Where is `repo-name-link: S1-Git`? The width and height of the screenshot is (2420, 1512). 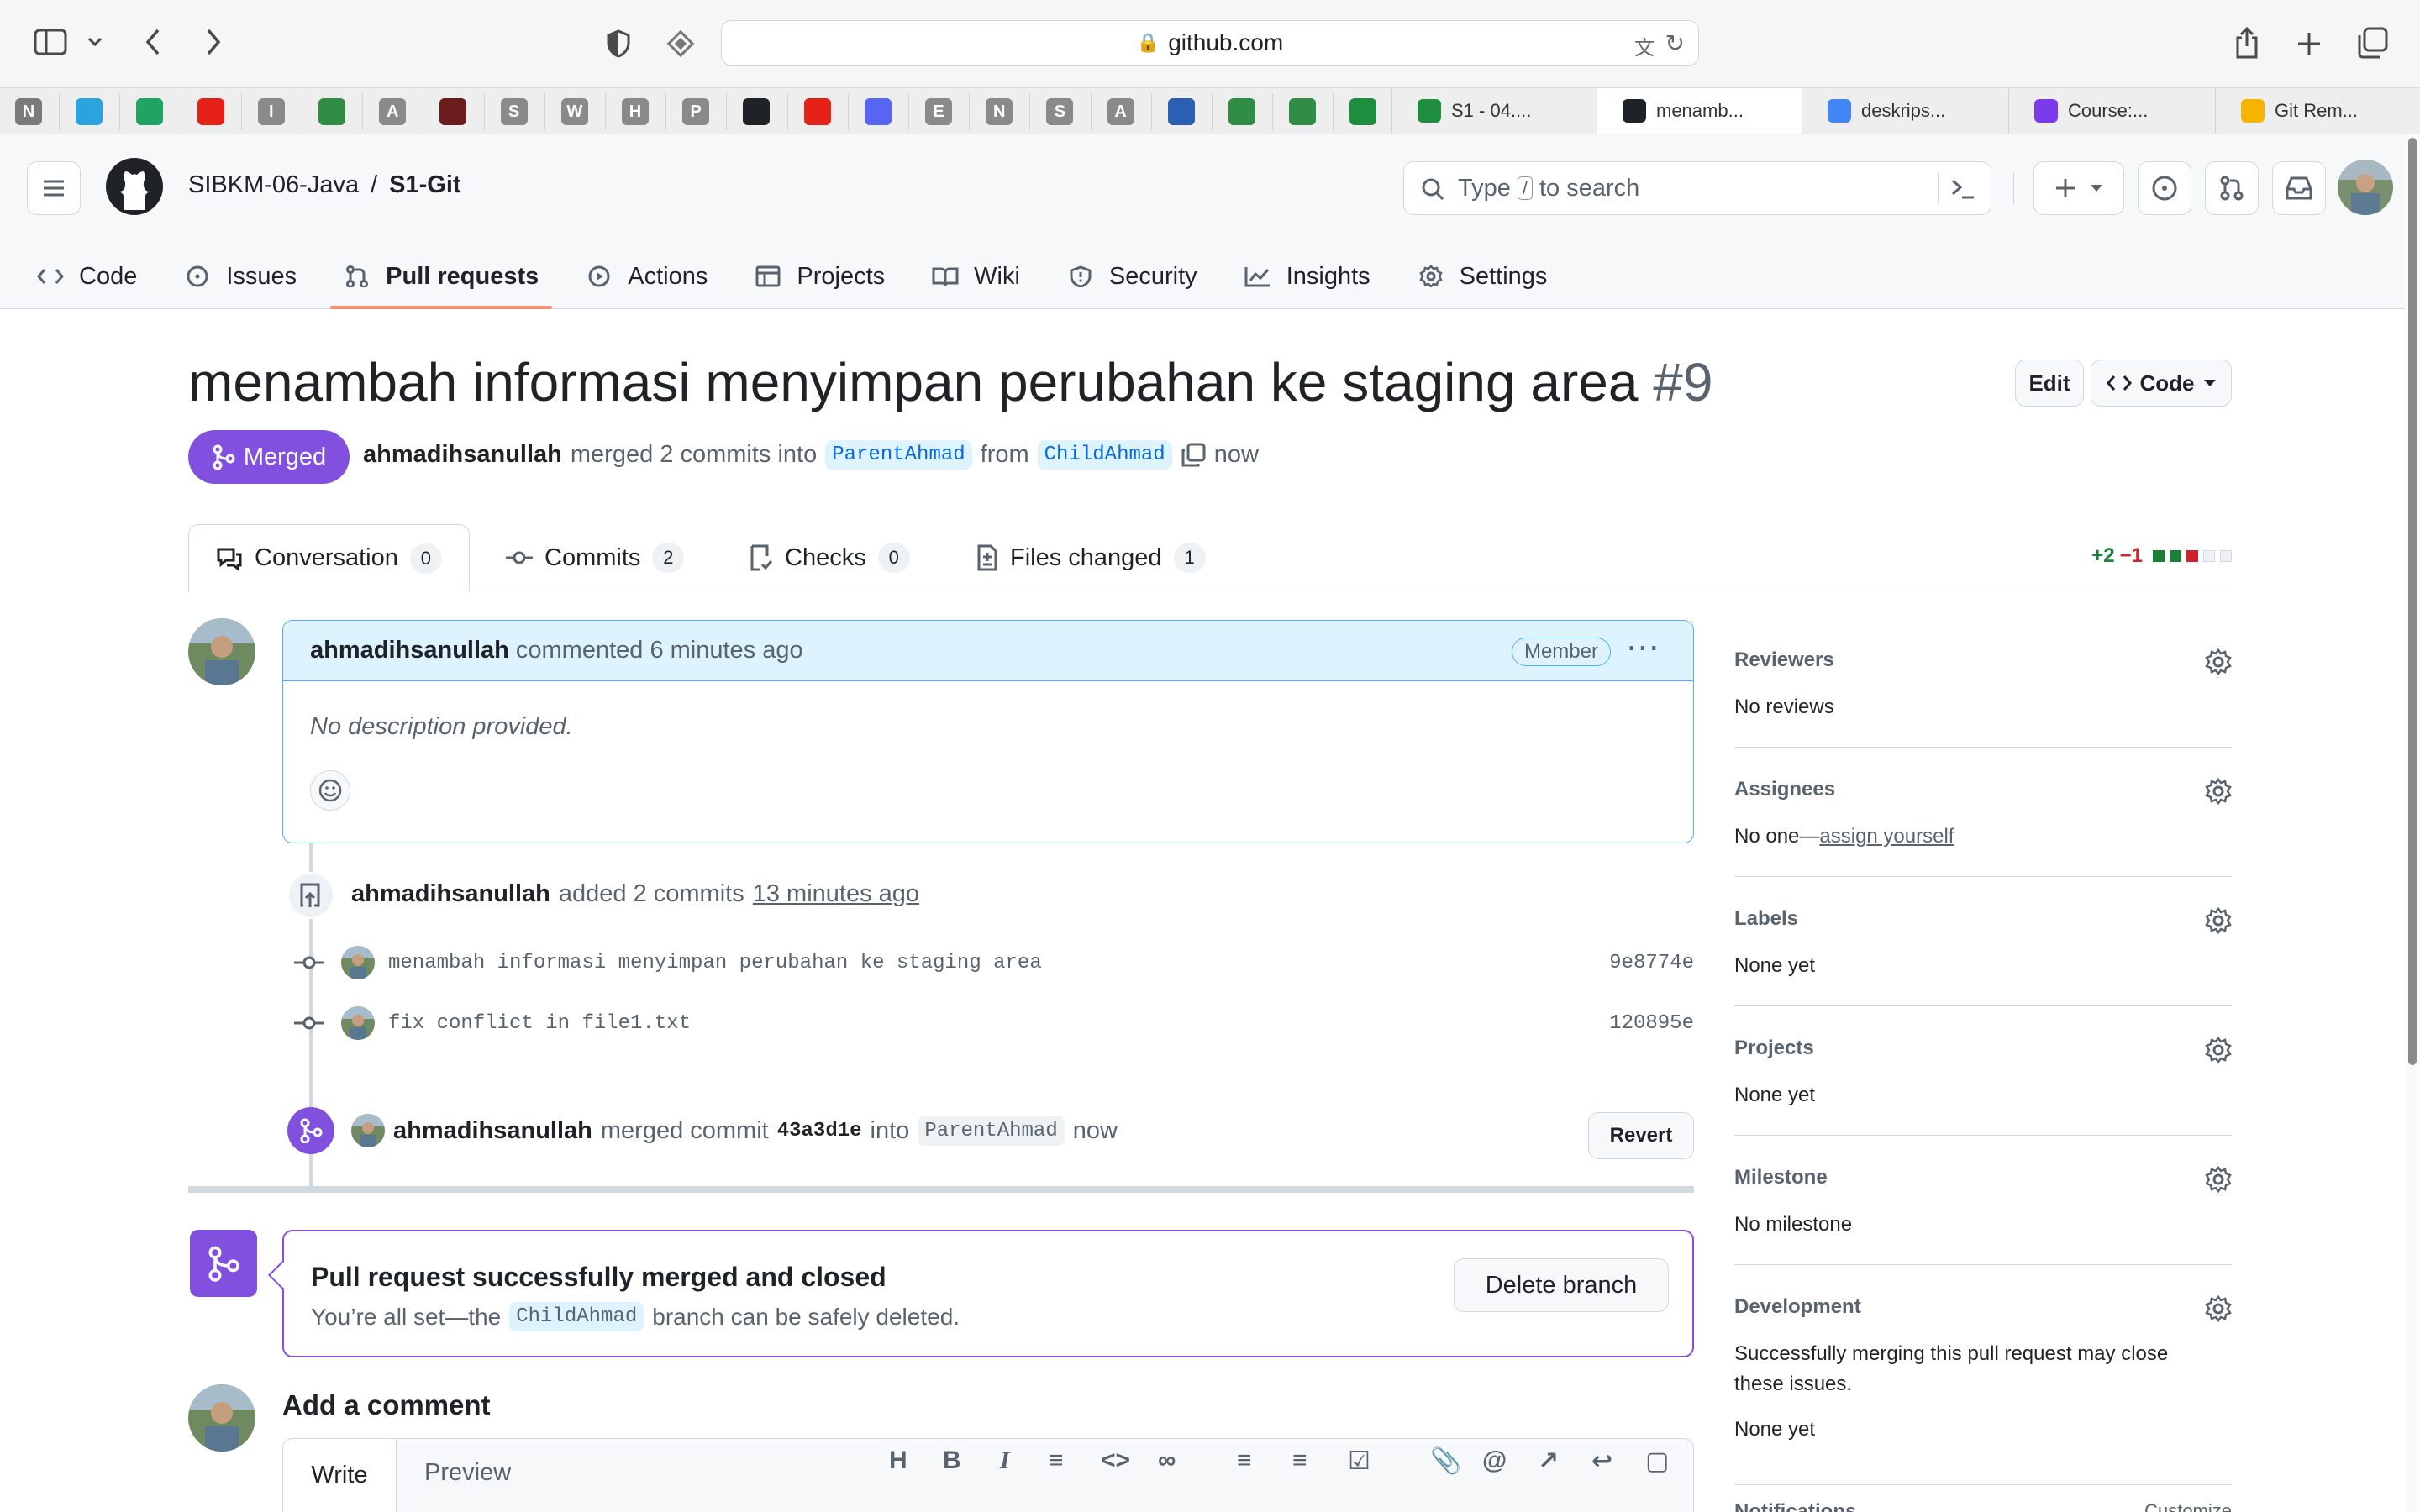
repo-name-link: S1-Git is located at coordinates (424, 185).